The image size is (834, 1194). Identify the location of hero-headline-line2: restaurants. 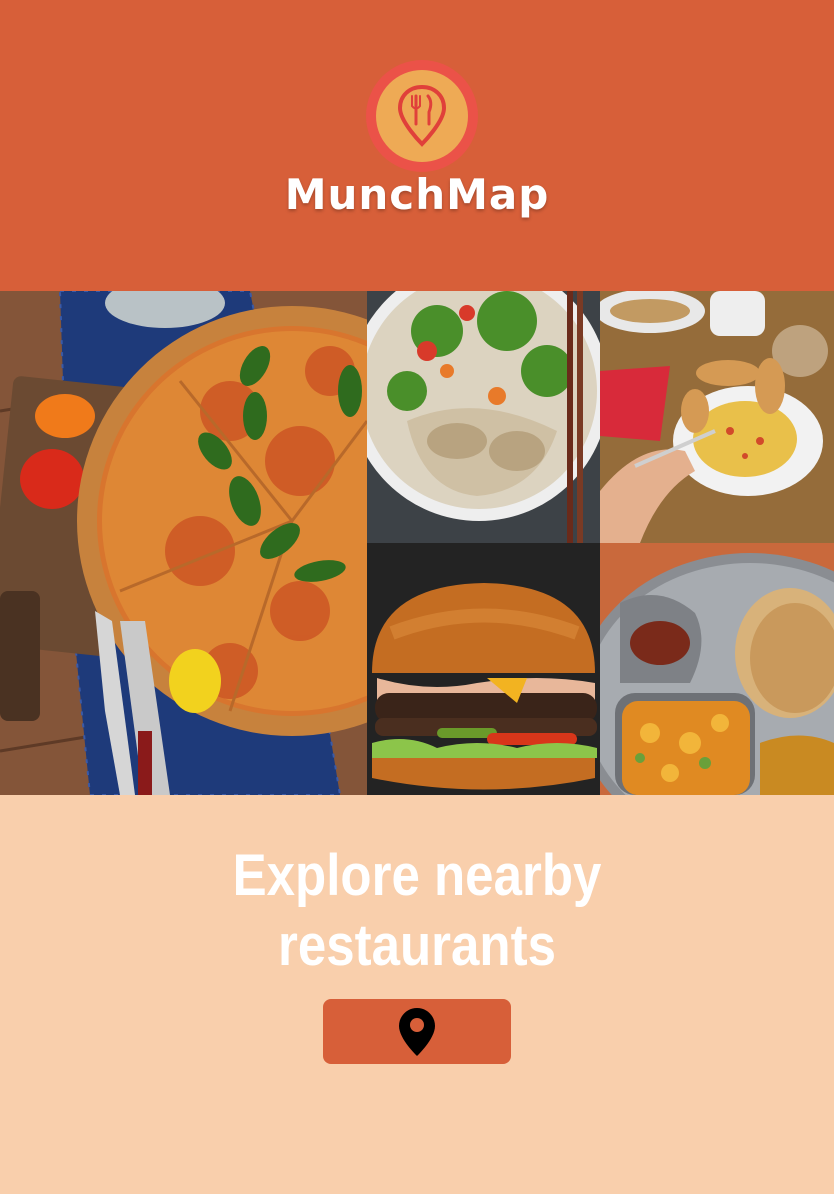
(416, 945).